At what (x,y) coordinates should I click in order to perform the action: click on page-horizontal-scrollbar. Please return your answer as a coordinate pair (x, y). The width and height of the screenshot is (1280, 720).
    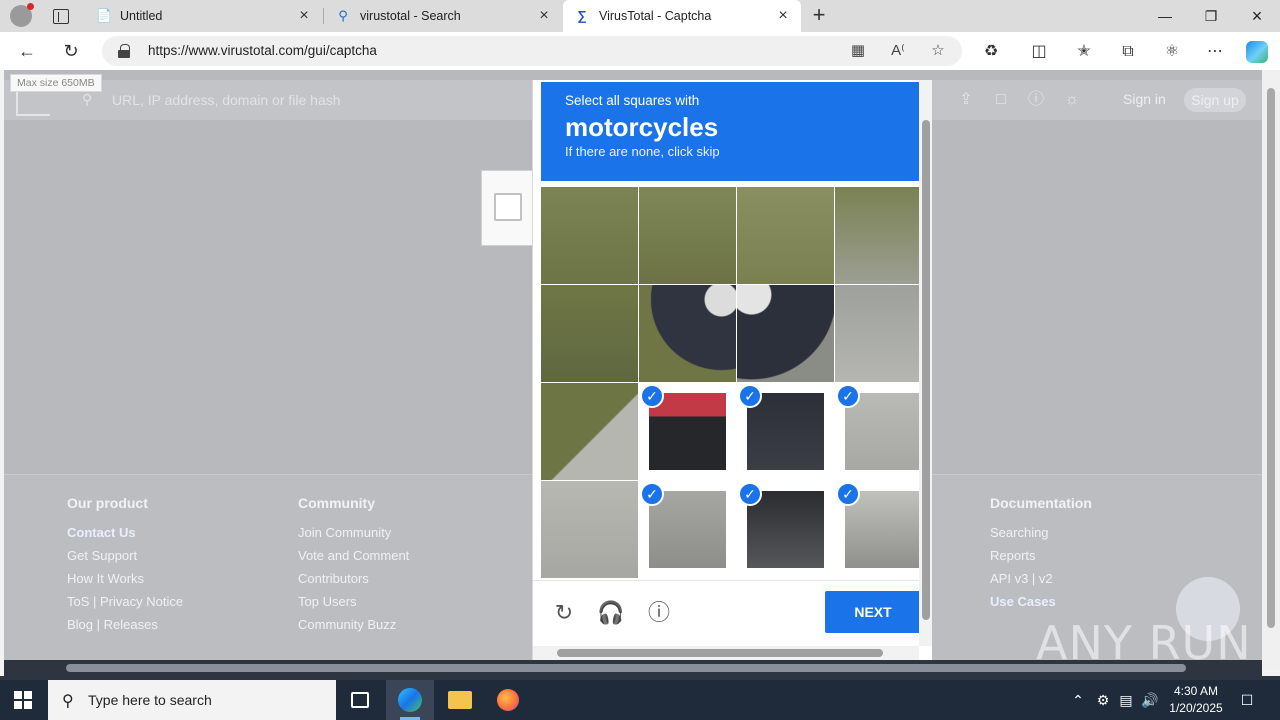
    Looking at the image, I should click on (633, 668).